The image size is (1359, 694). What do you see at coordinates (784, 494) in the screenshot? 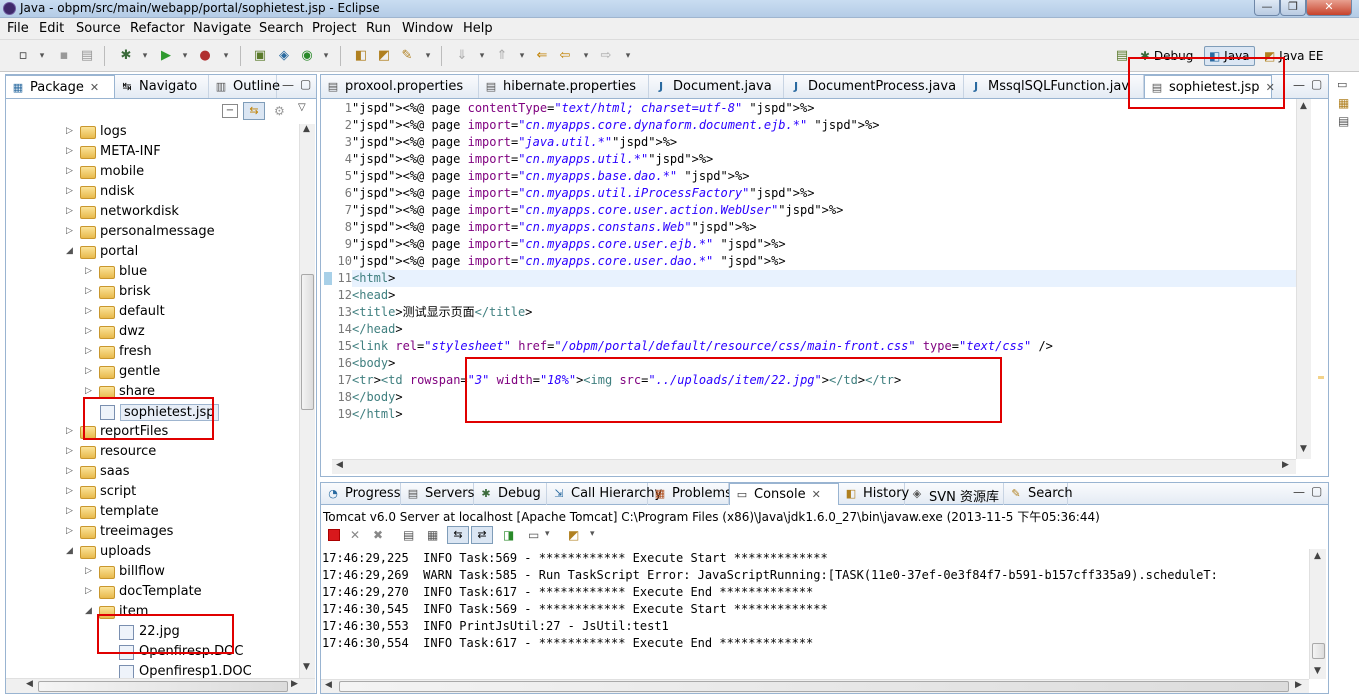
I see `bottom-tab: ▭ Console ✕` at bounding box center [784, 494].